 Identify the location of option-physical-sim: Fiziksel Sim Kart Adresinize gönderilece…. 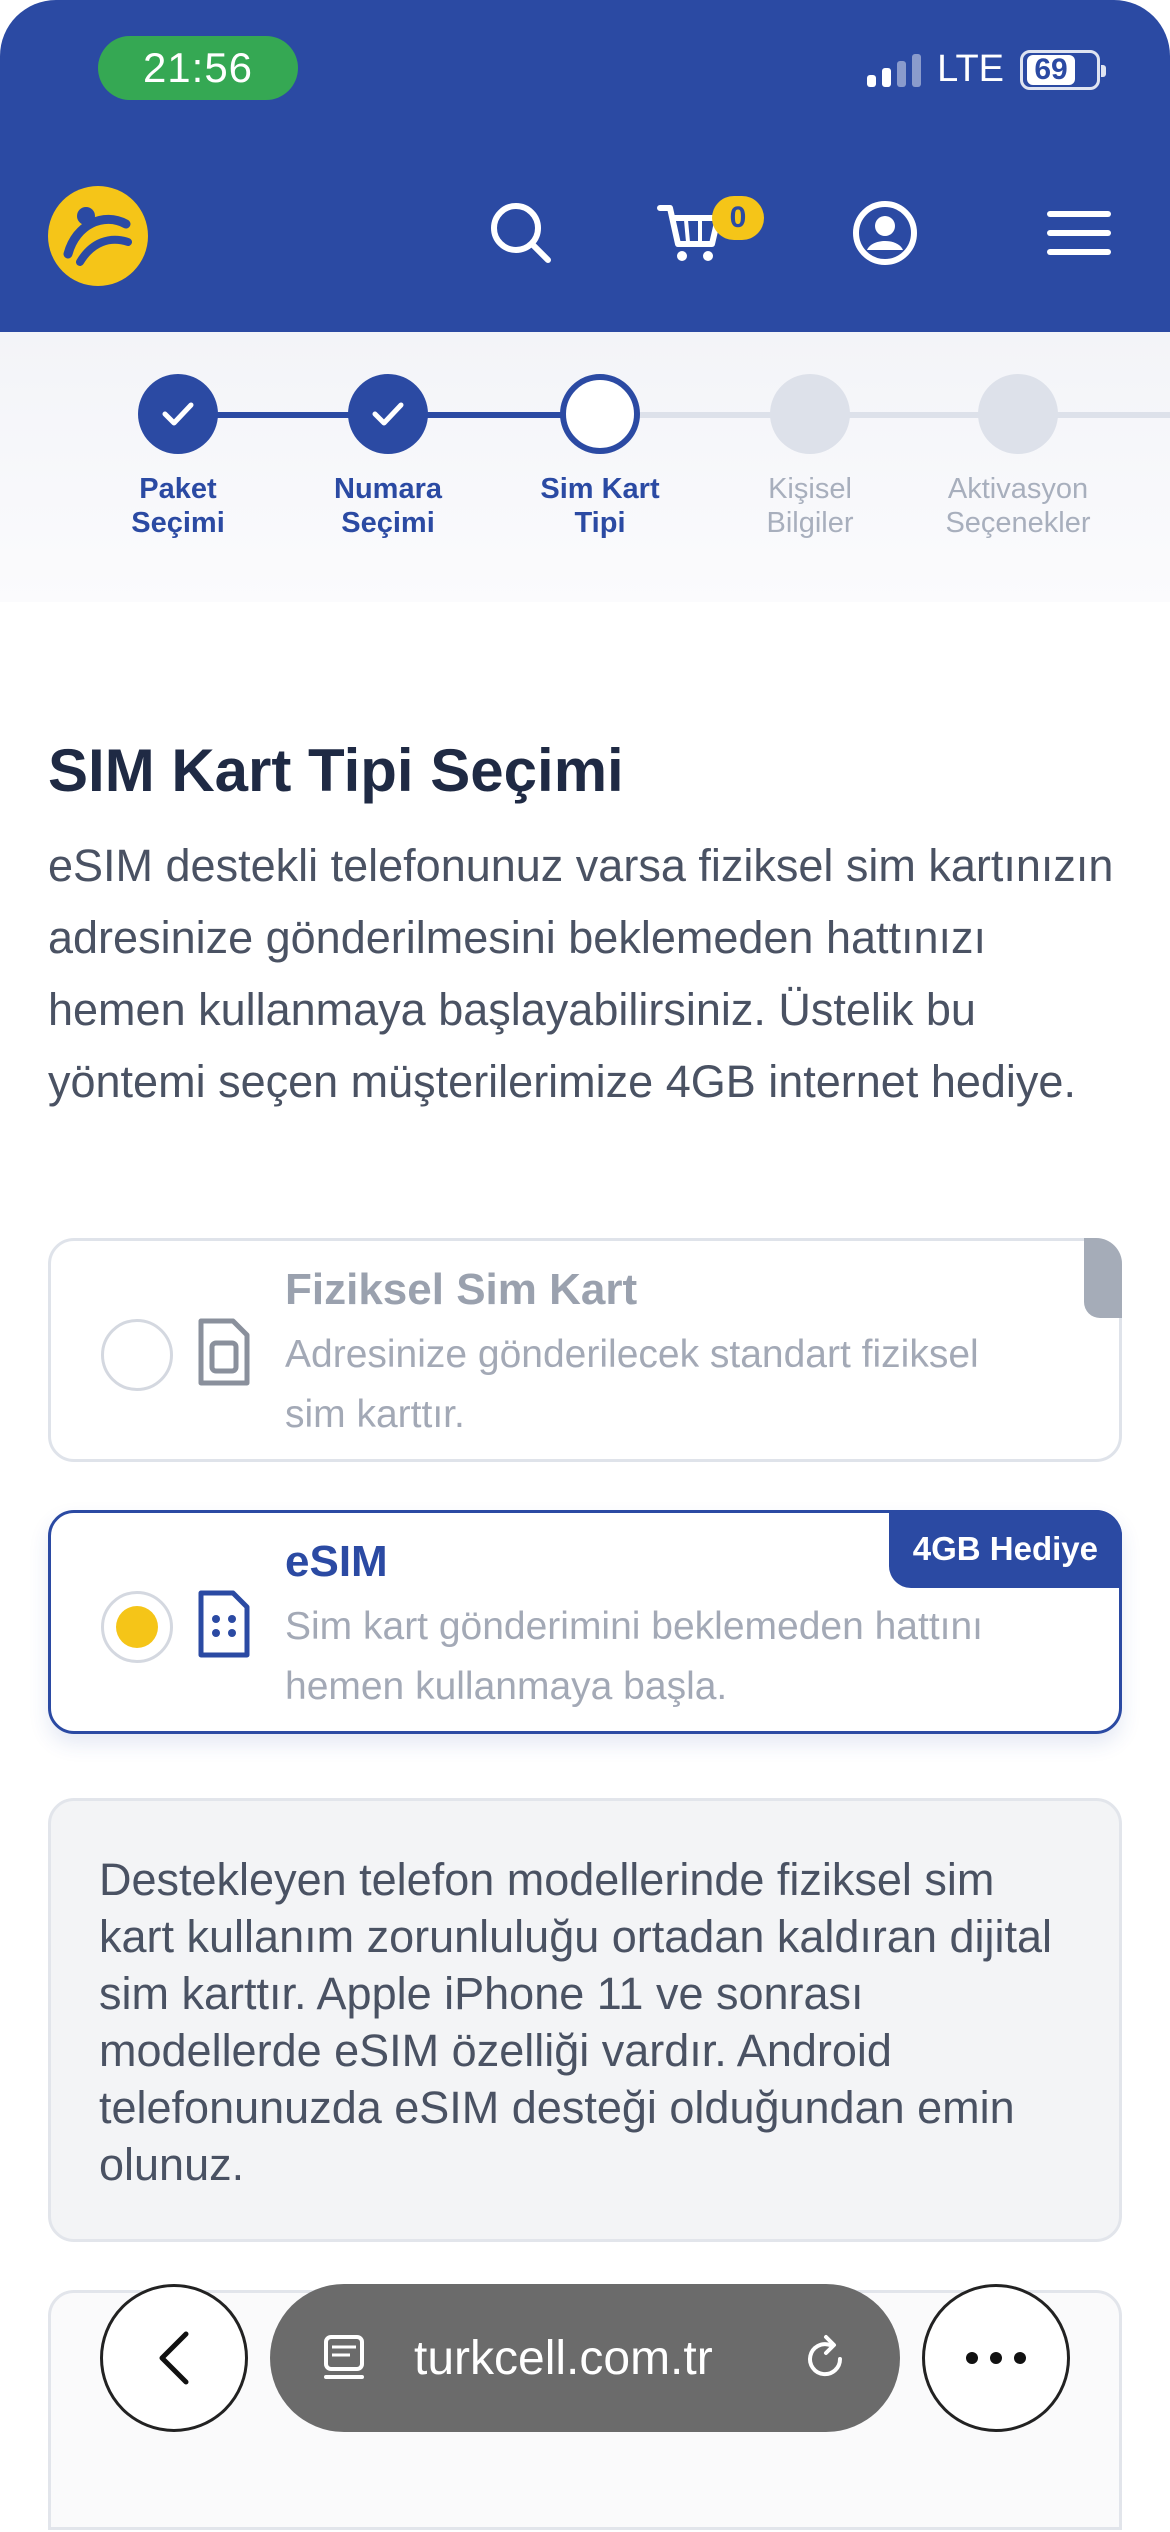
(585, 1350).